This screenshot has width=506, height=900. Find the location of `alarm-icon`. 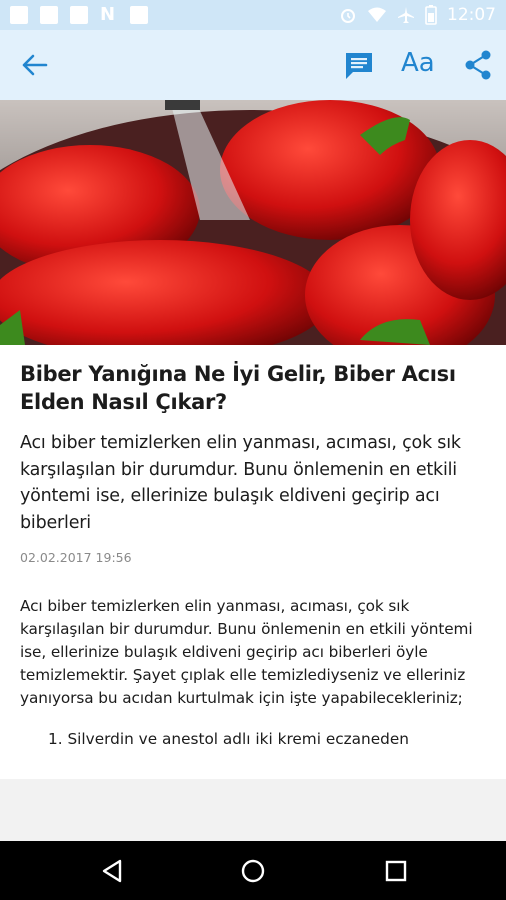

alarm-icon is located at coordinates (348, 16).